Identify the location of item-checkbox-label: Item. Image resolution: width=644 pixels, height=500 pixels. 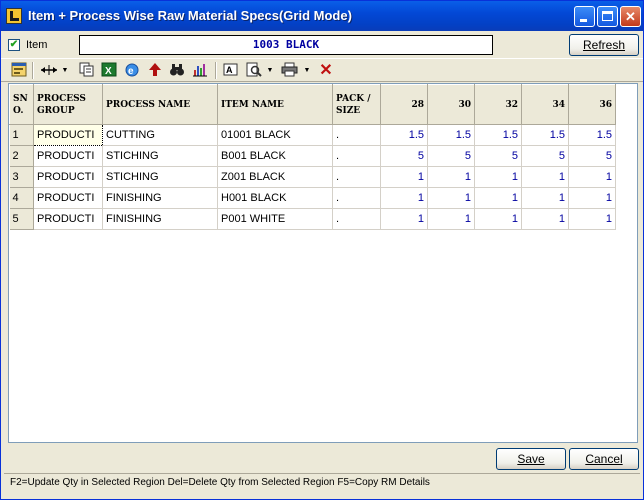
(37, 45).